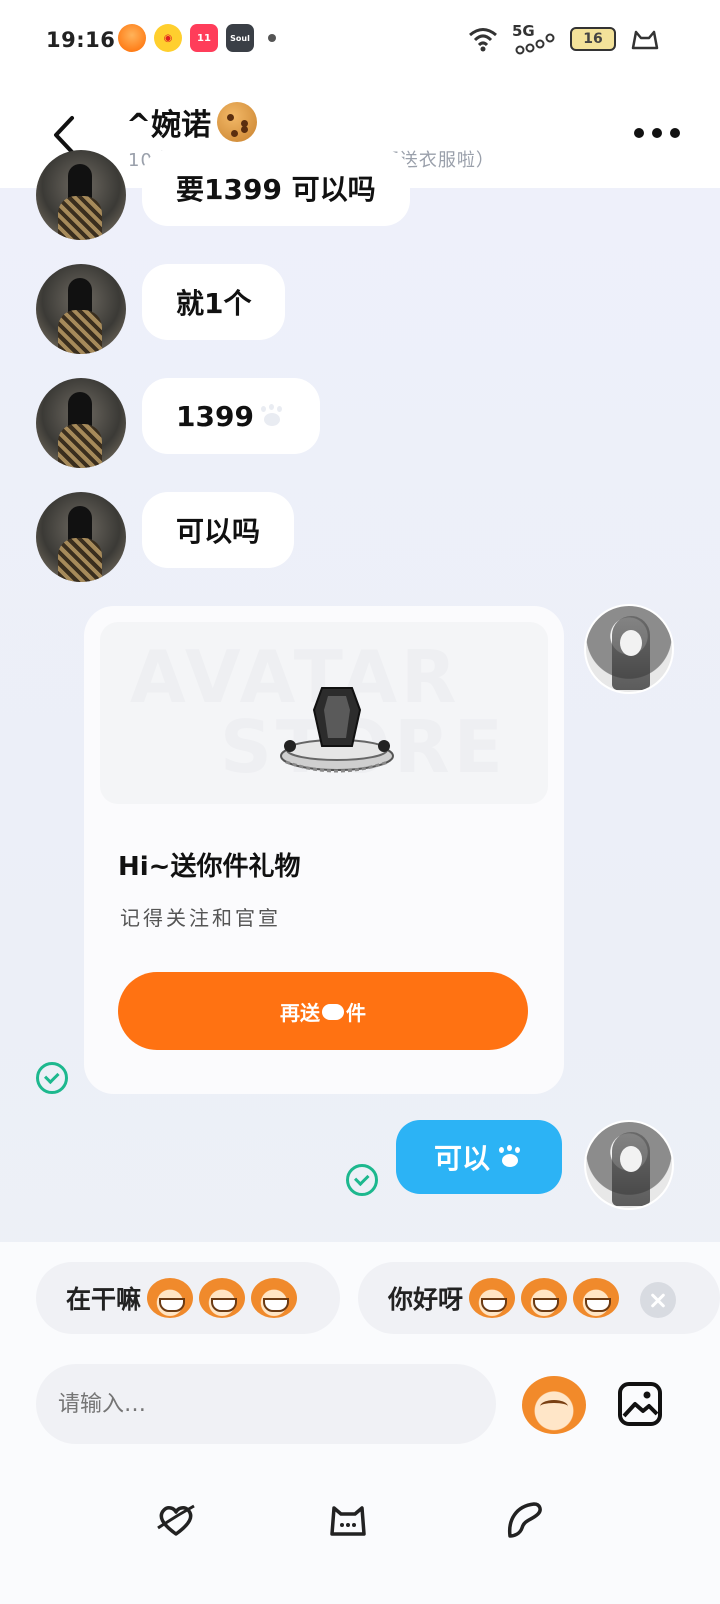 The width and height of the screenshot is (720, 1604). What do you see at coordinates (360, 1299) in the screenshot?
I see `quick-replies: 在干嘛 你好呀` at bounding box center [360, 1299].